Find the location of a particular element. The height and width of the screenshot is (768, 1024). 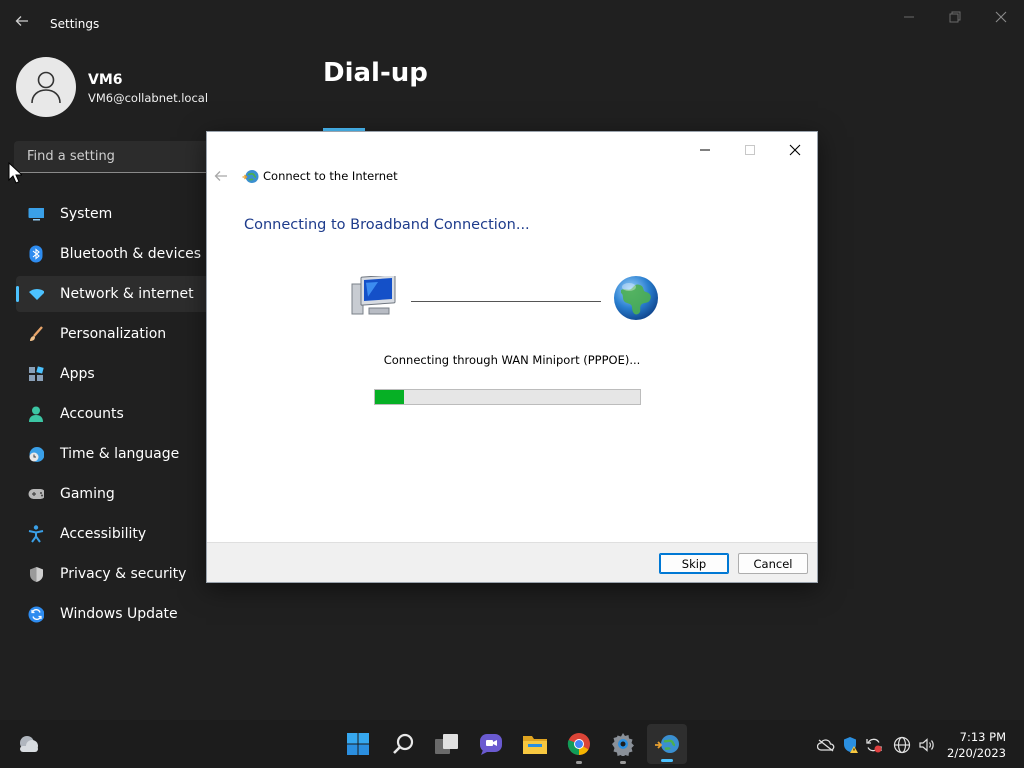

avatar is located at coordinates (46, 87).